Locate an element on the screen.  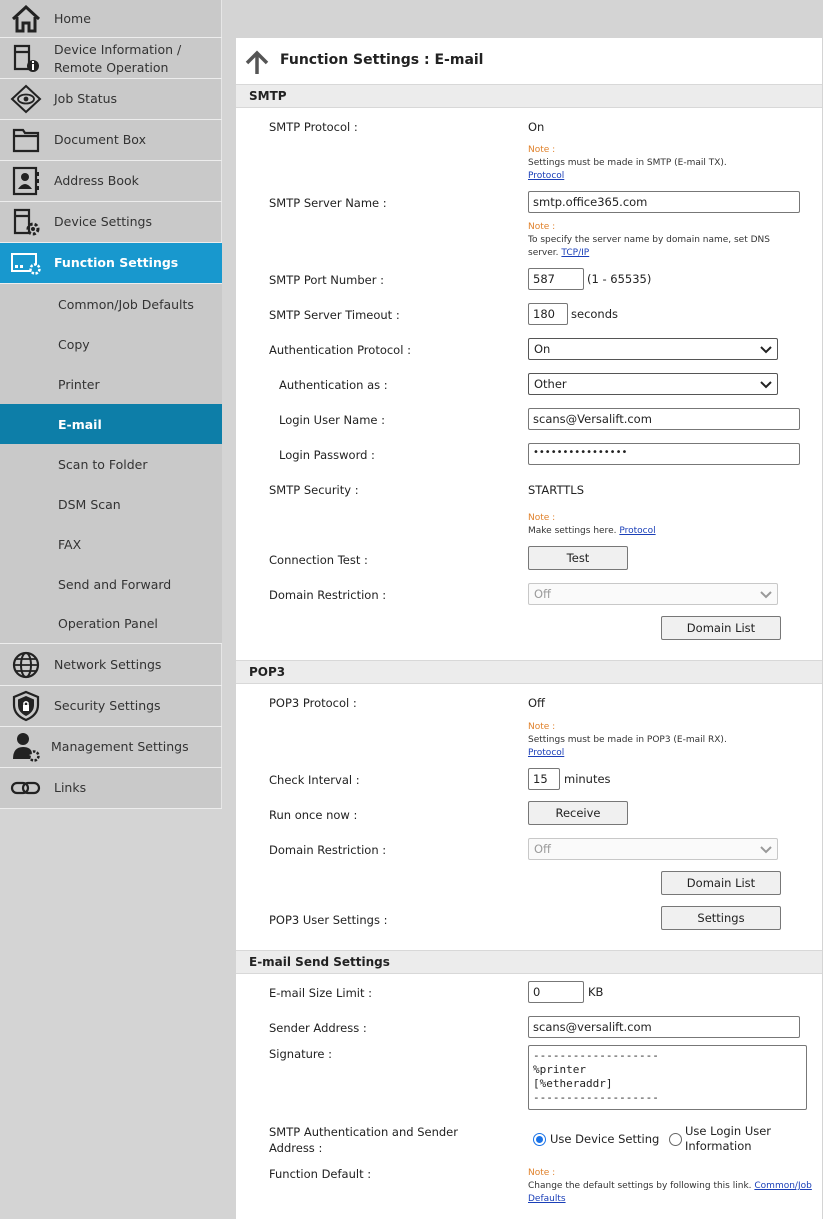
auth-as-select: Other is located at coordinates (653, 384).